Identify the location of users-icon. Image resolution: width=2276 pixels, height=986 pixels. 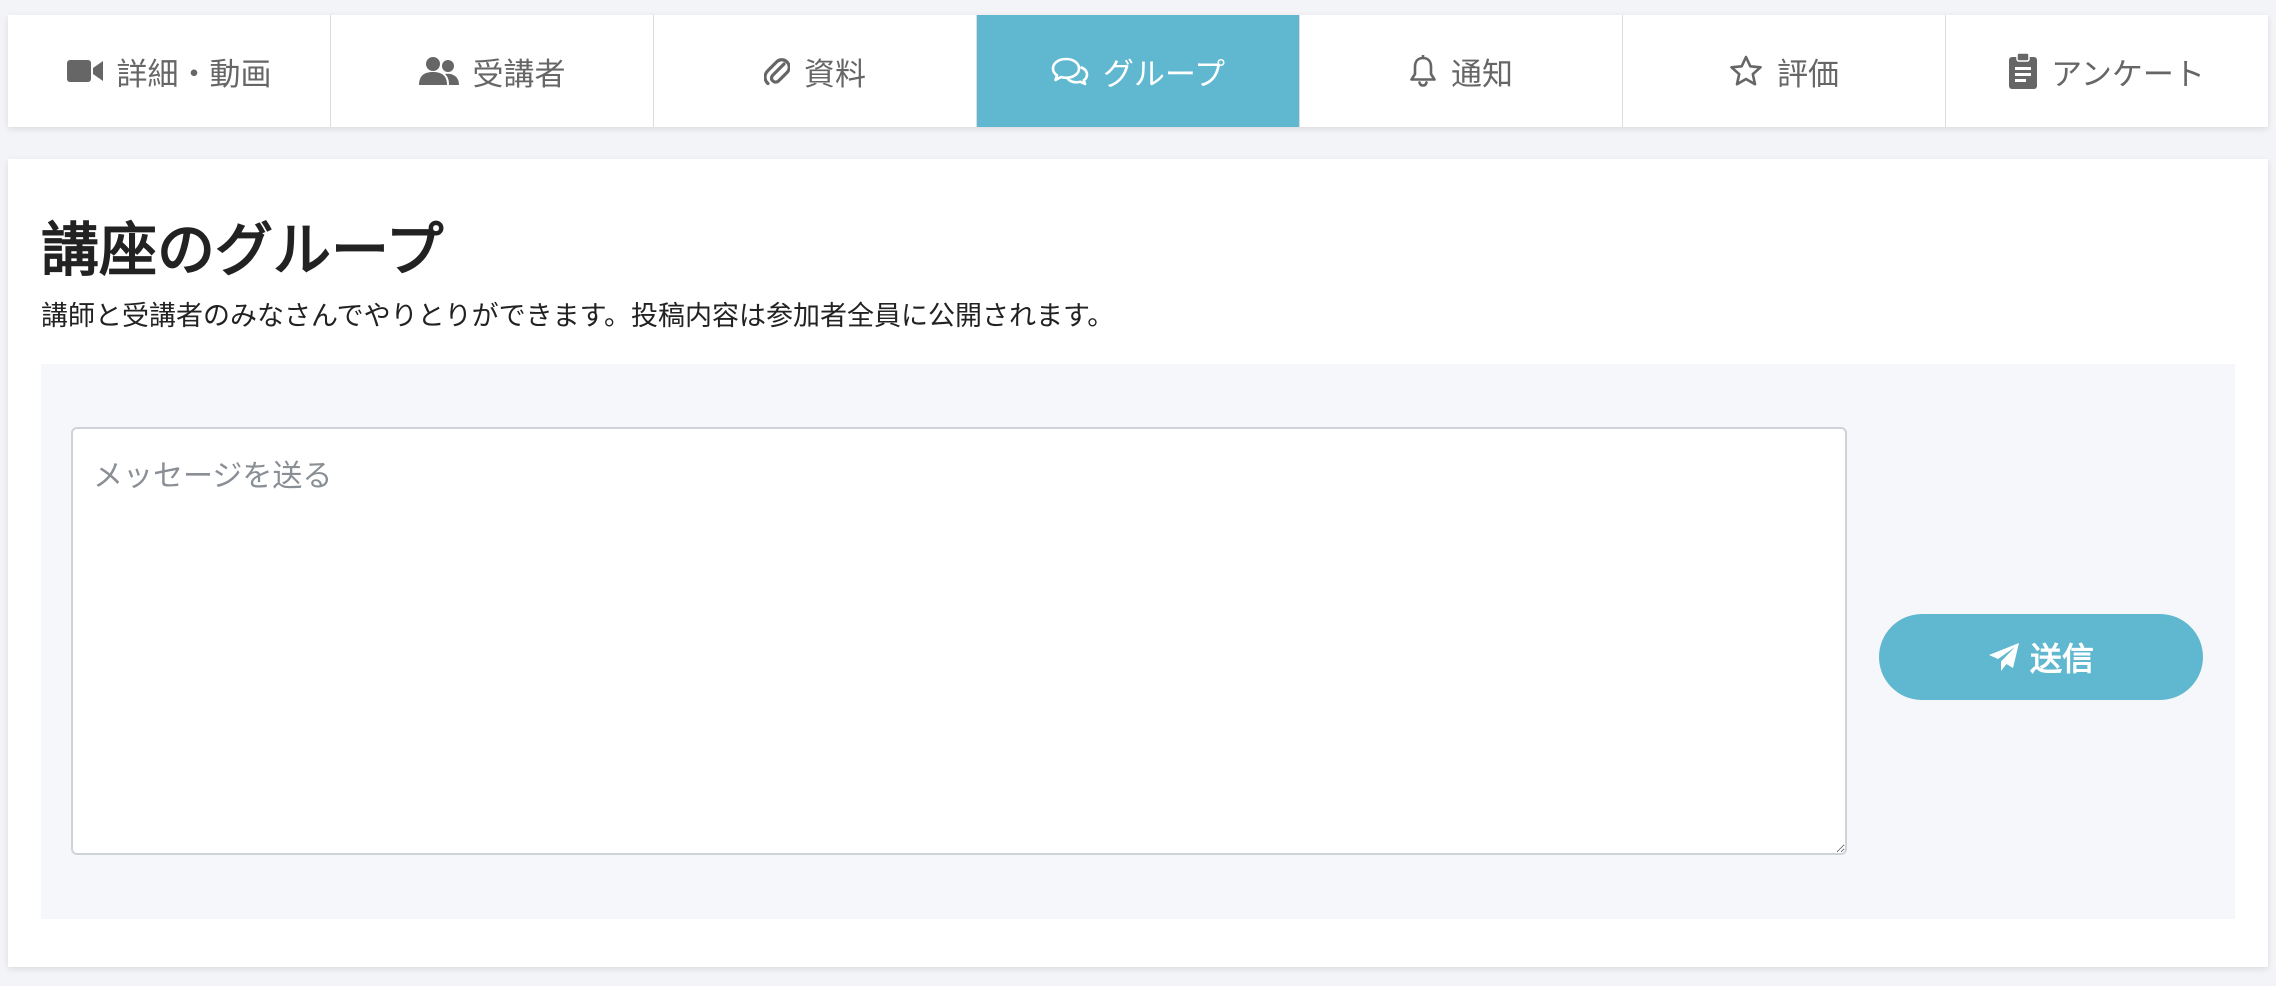
(438, 71).